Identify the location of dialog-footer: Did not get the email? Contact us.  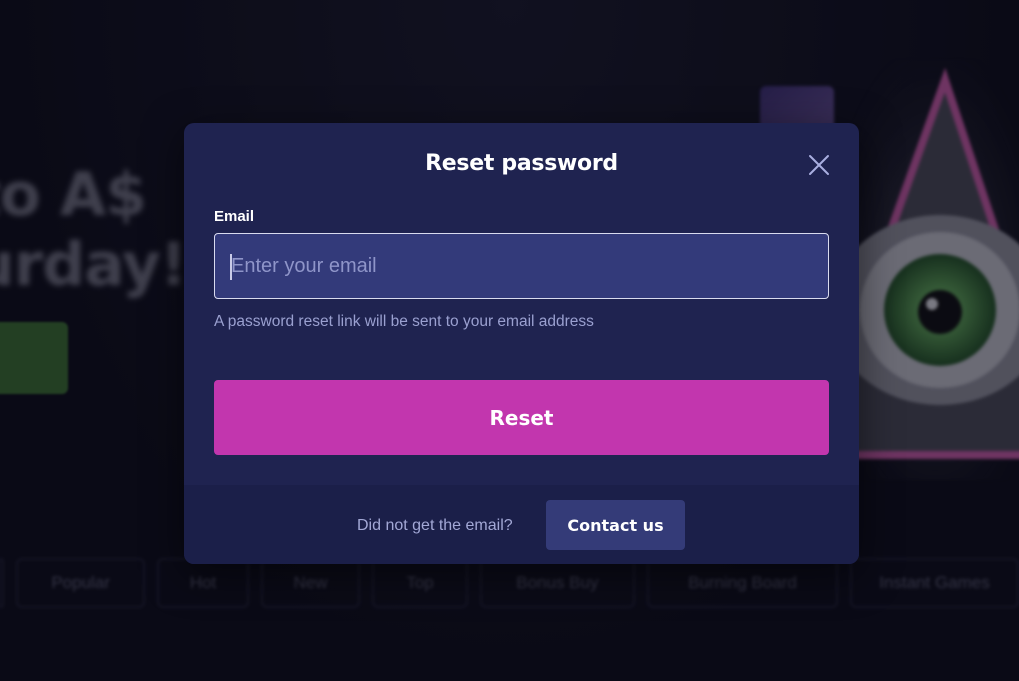
(521, 524).